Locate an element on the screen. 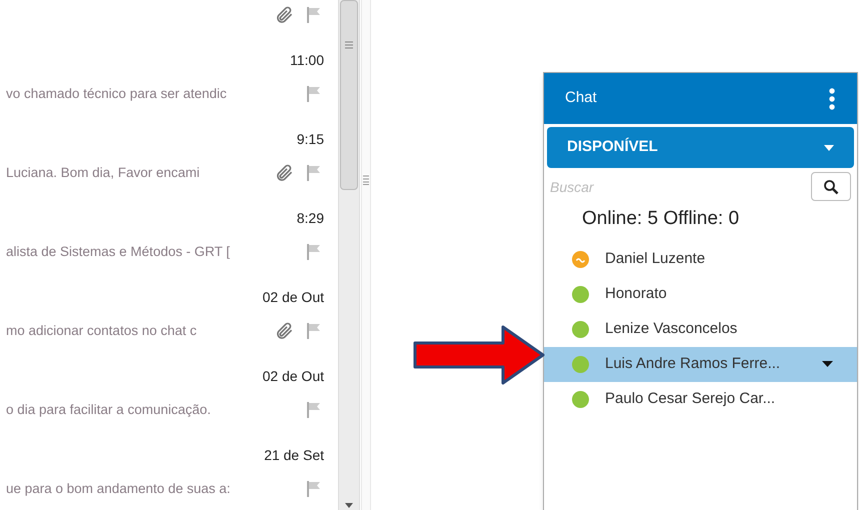  message-preview: o dia para facilitar a comunicação. is located at coordinates (108, 409).